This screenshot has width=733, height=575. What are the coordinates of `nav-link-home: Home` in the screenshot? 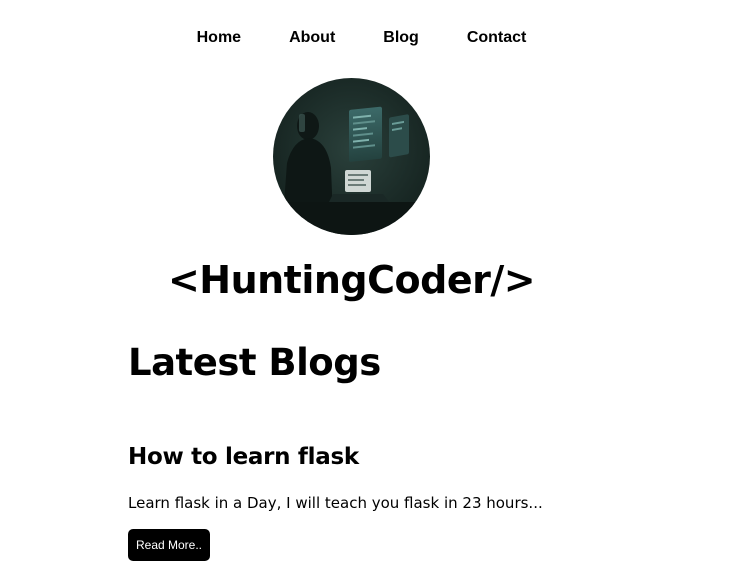 It's located at (219, 38).